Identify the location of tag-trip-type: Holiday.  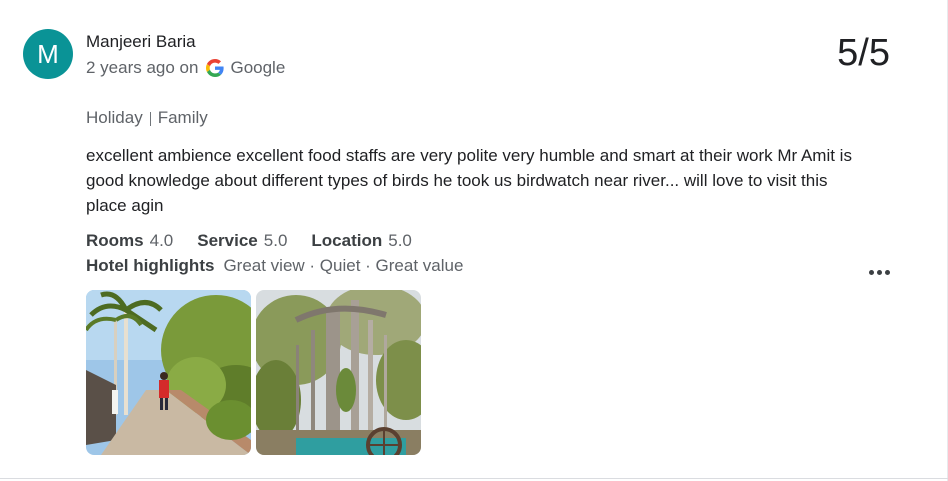
(114, 117).